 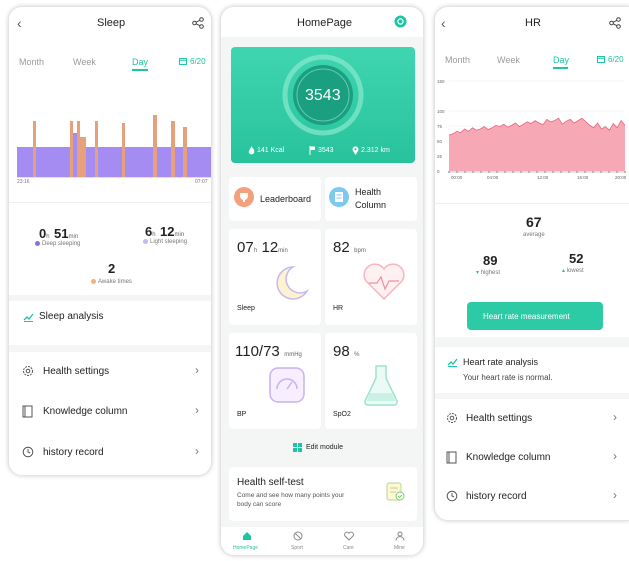 I want to click on user-icon, so click(x=400, y=536).